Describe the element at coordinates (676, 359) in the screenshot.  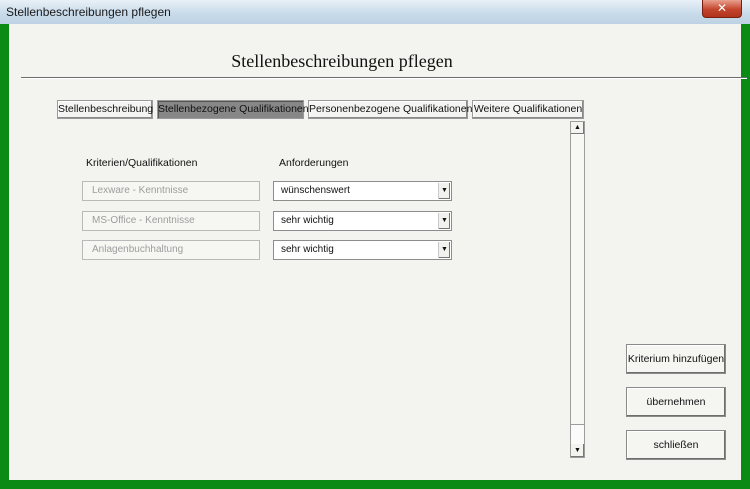
I see `add-criterion-button: Kriterium hinzufügen` at that location.